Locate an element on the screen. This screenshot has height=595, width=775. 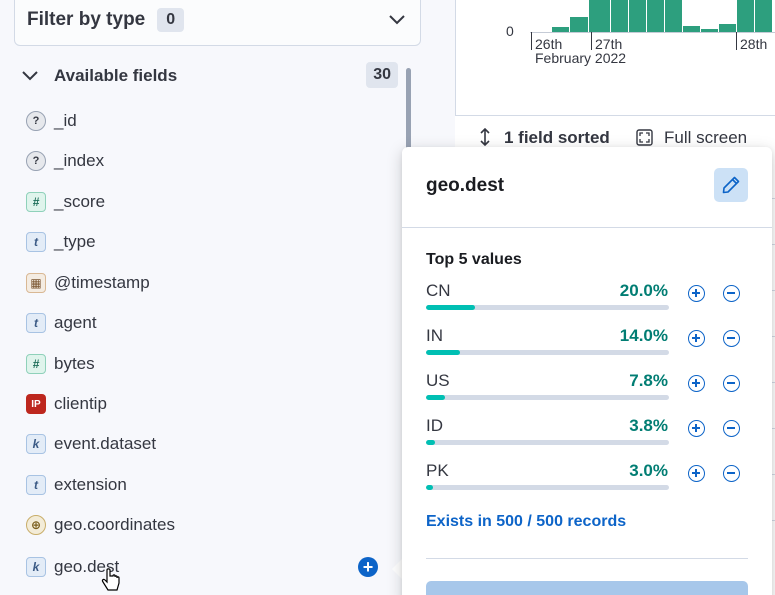
field-item-index: ? _index is located at coordinates (206, 161).